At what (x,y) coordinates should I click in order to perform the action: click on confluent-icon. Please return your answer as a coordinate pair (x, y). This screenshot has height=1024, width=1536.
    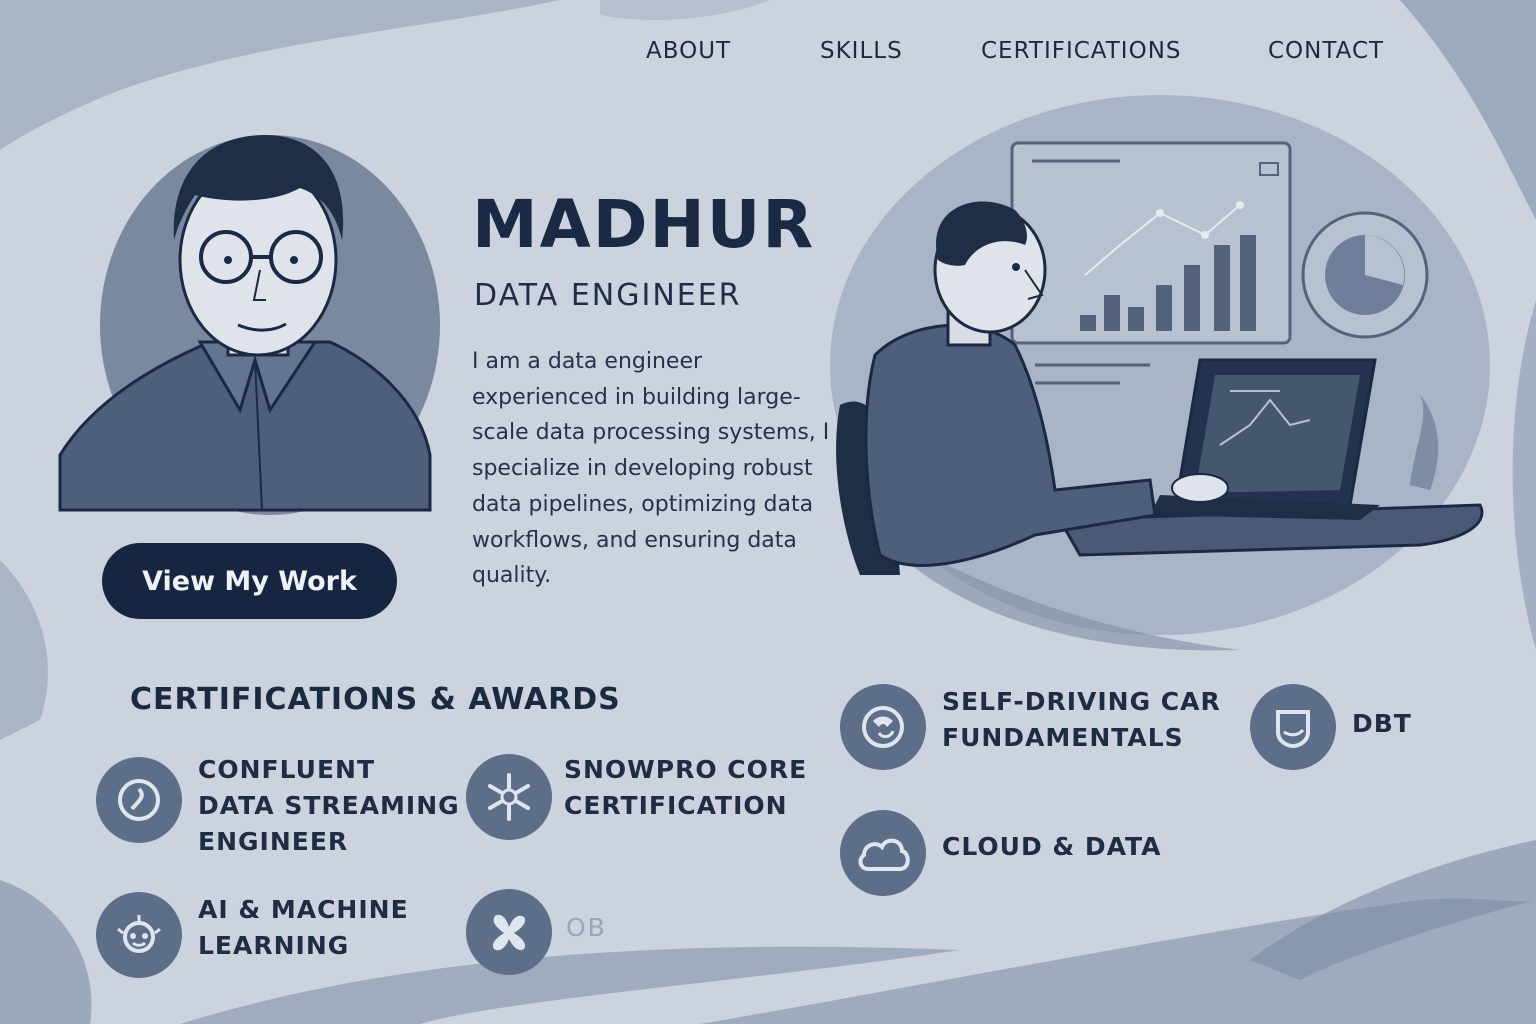
    Looking at the image, I should click on (139, 800).